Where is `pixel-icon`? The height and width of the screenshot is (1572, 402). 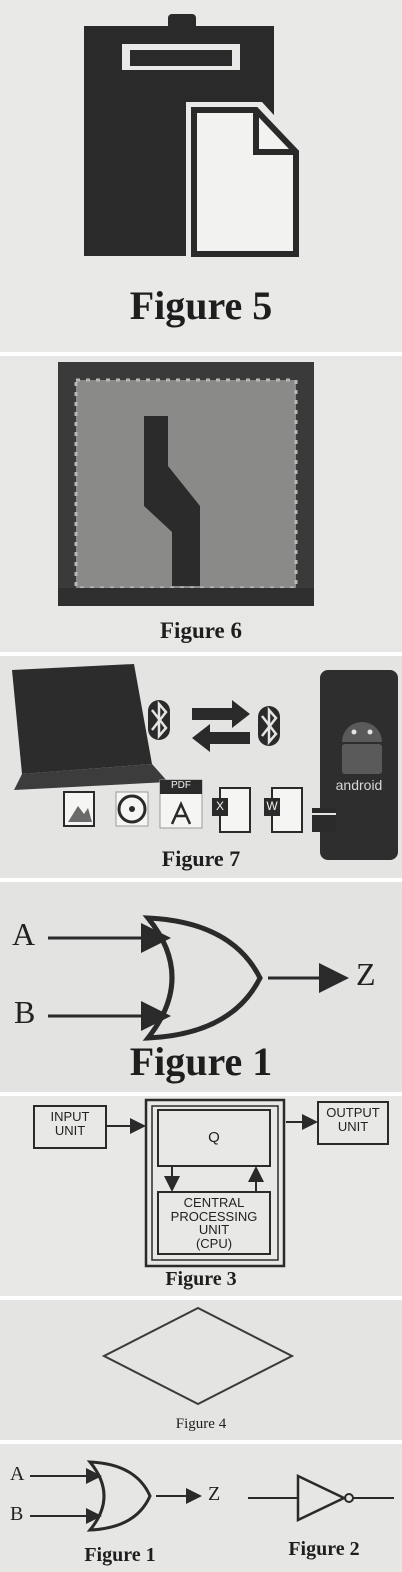 pixel-icon is located at coordinates (186, 484).